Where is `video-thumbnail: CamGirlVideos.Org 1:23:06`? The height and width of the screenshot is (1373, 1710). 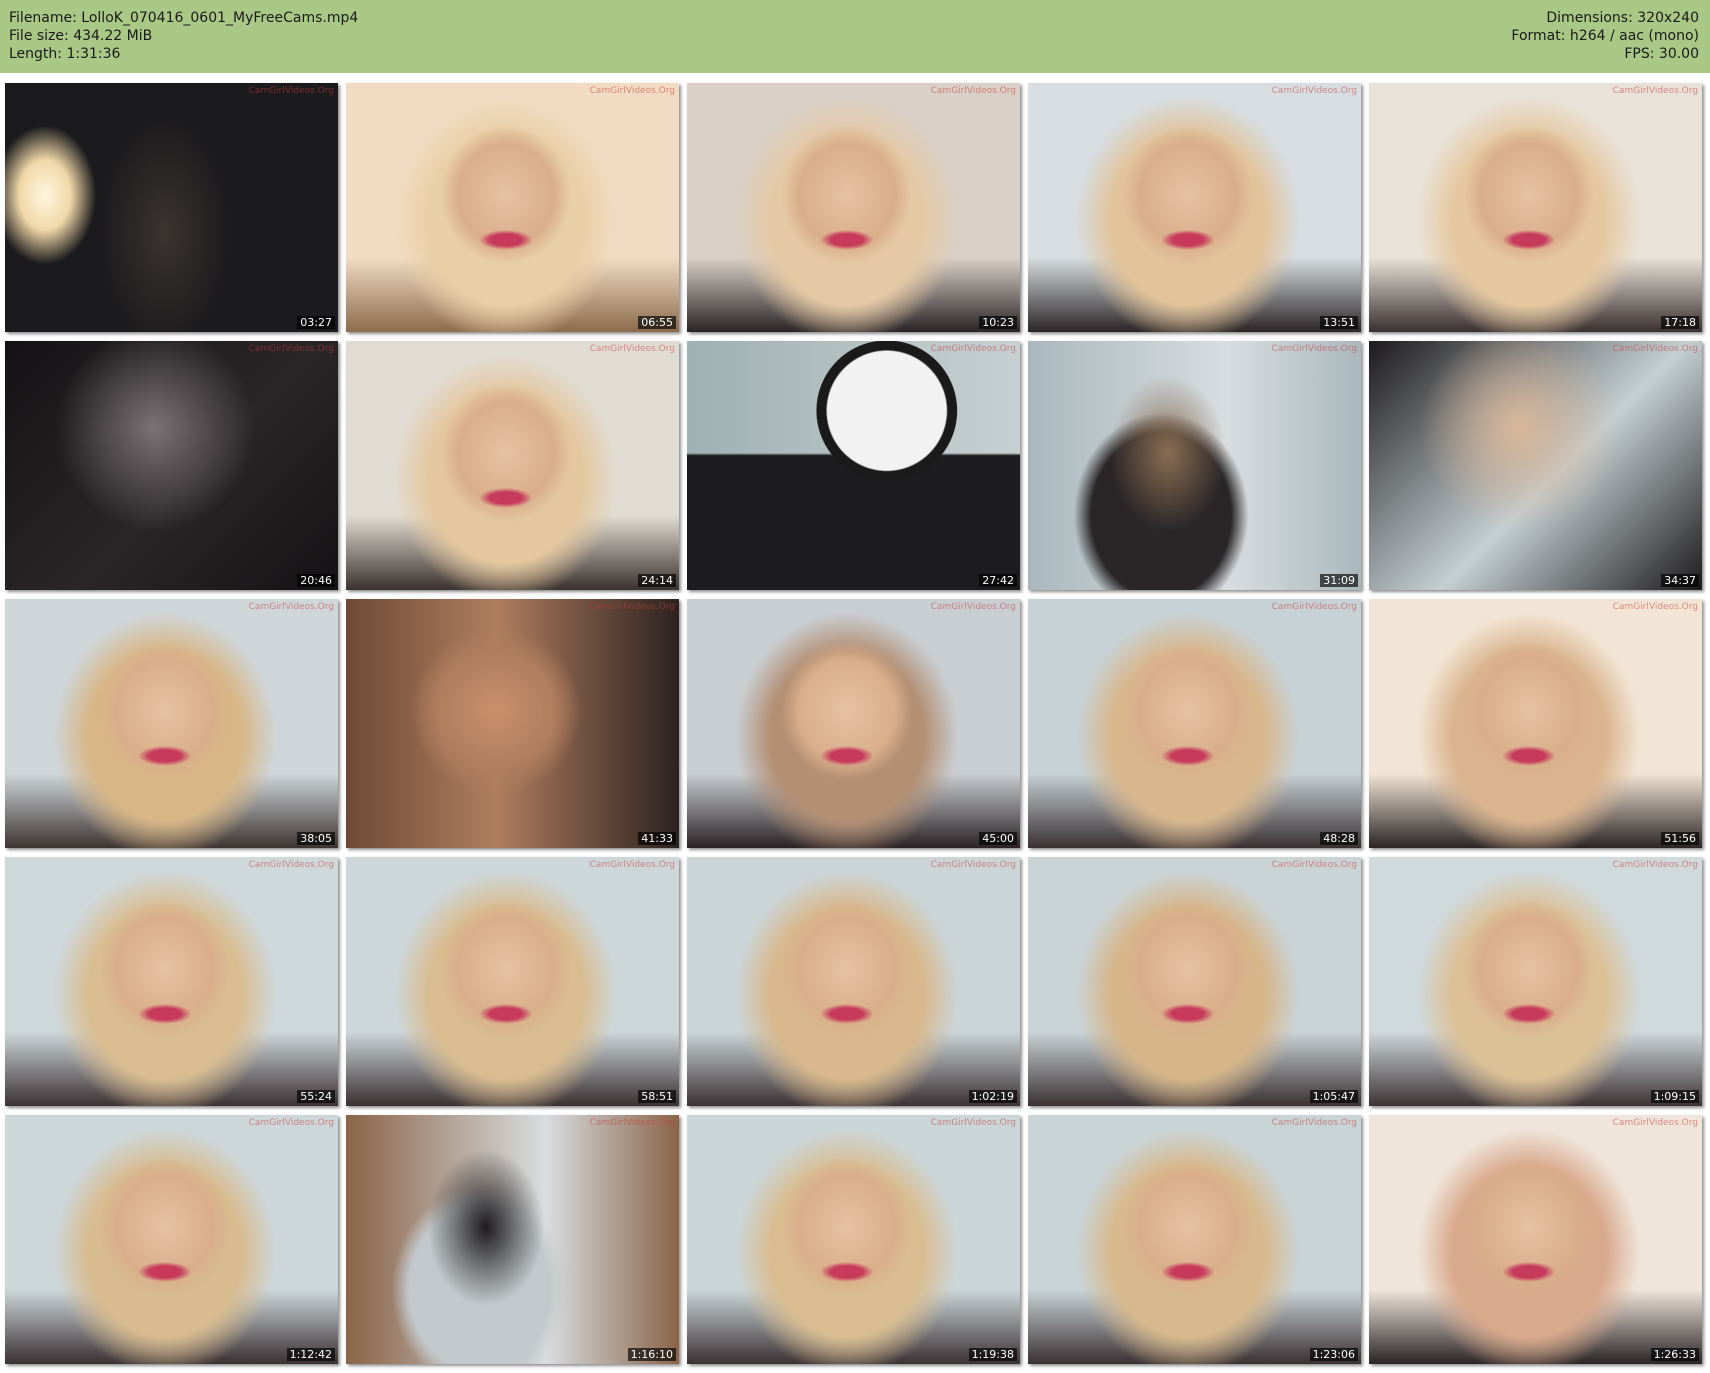
video-thumbnail: CamGirlVideos.Org 1:23:06 is located at coordinates (1194, 1239).